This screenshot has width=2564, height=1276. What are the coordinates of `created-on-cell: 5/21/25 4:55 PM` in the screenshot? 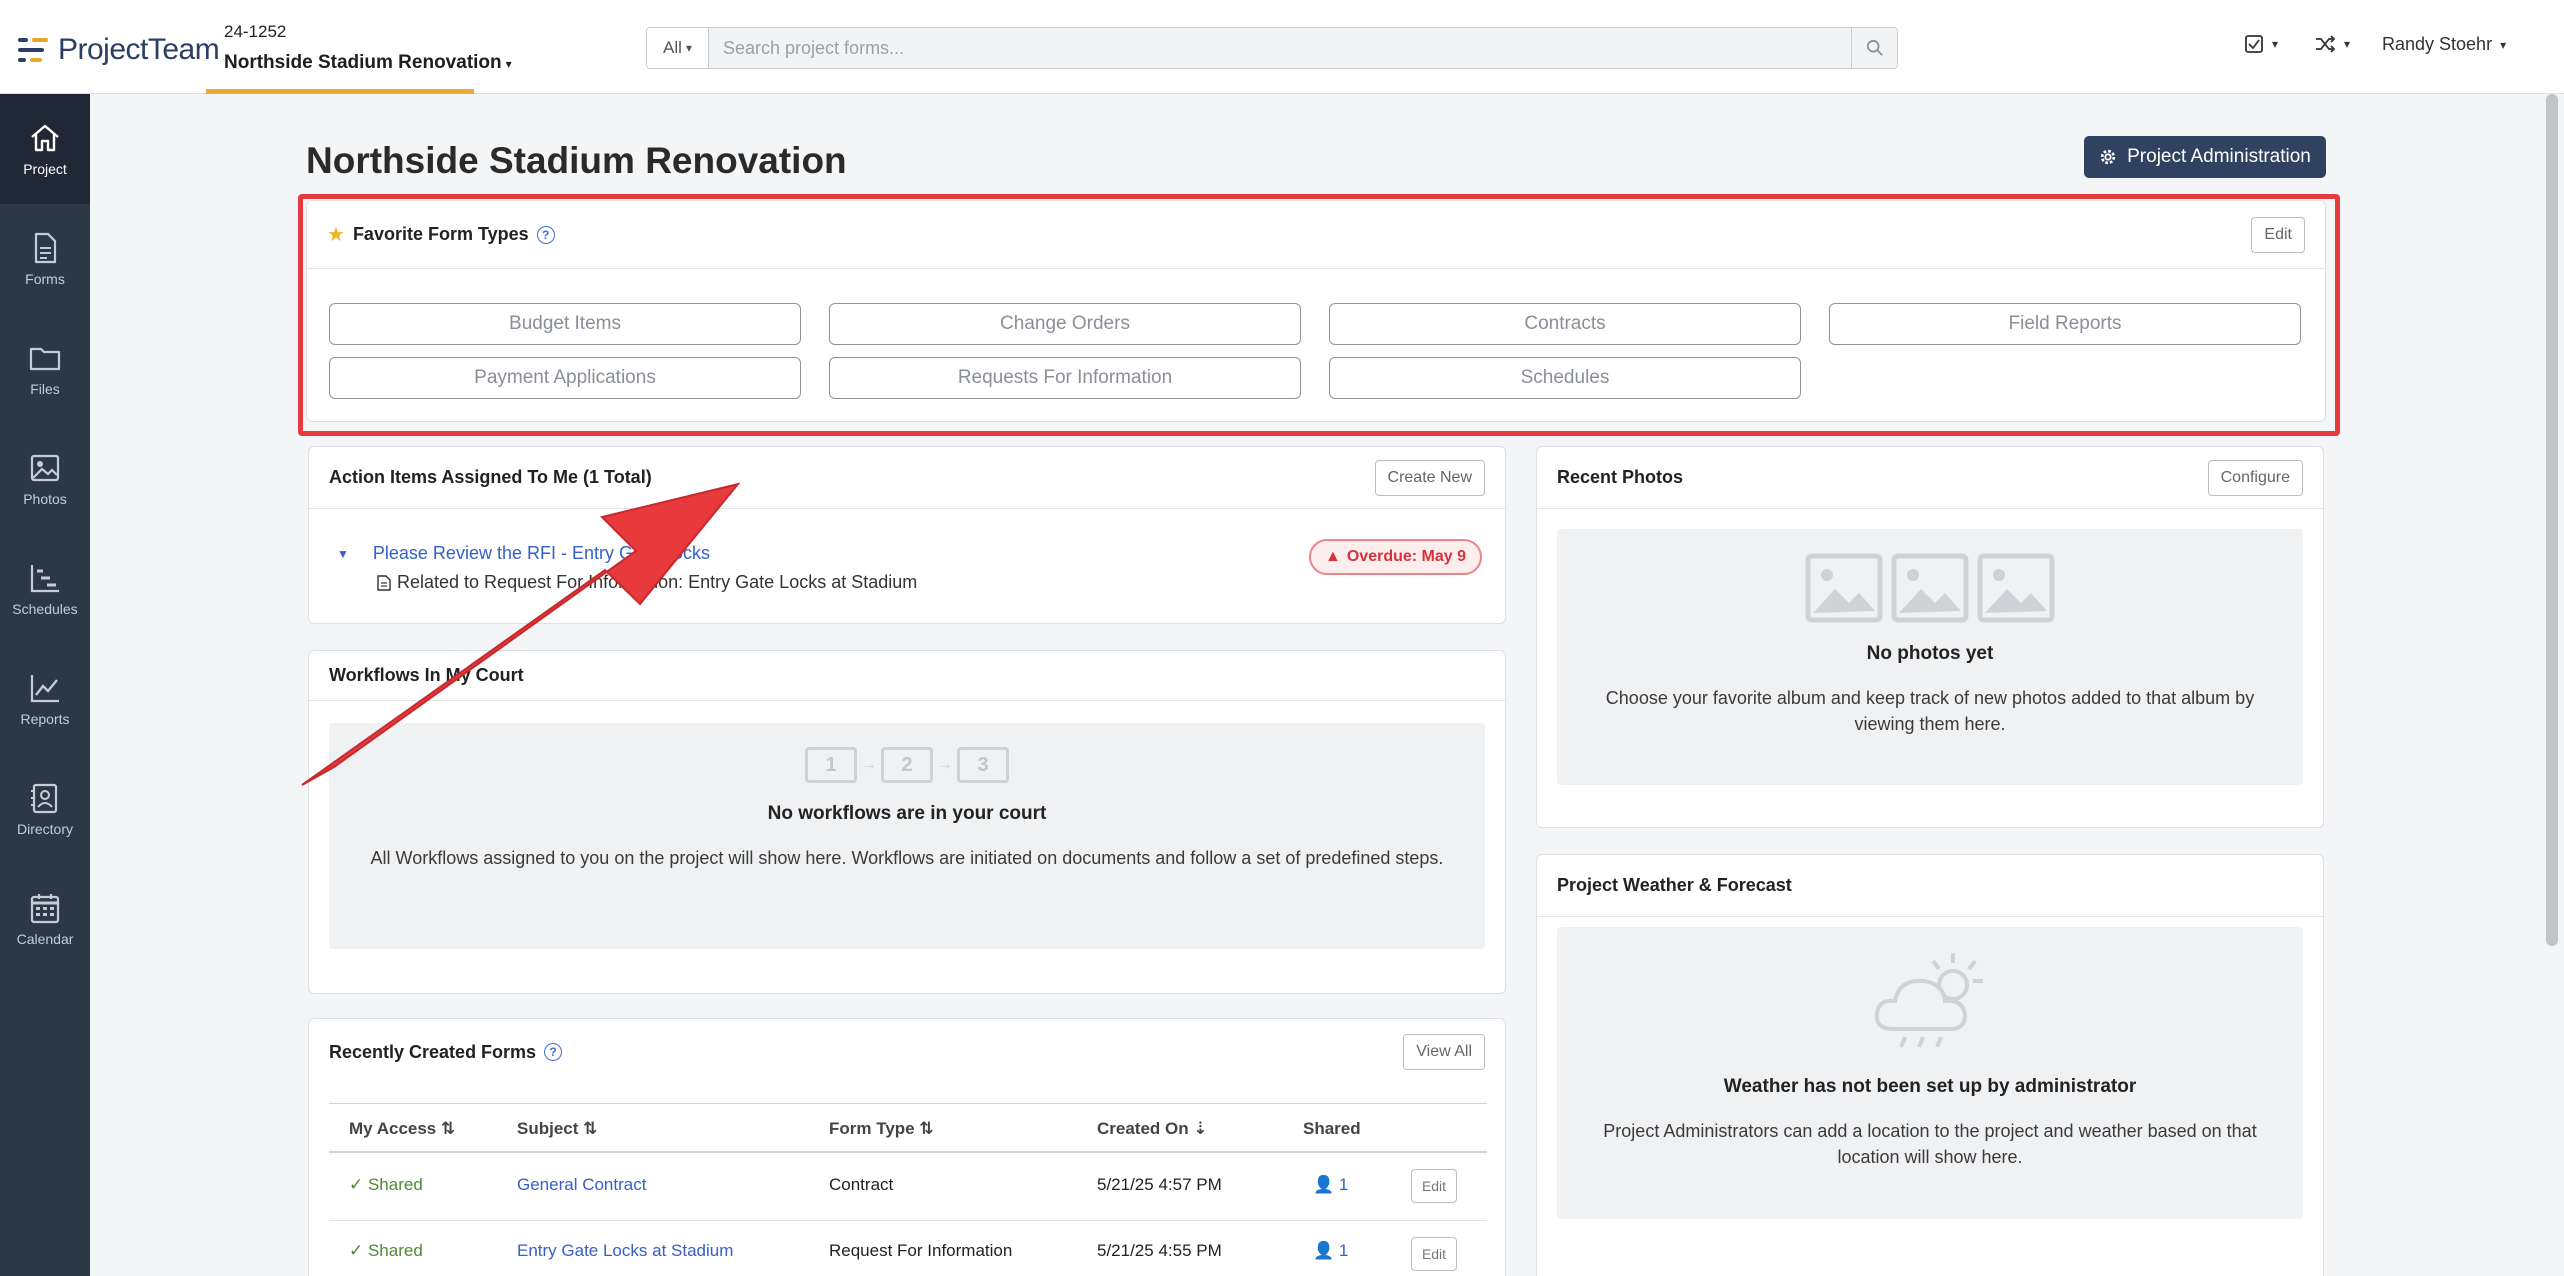 It's located at (1159, 1250).